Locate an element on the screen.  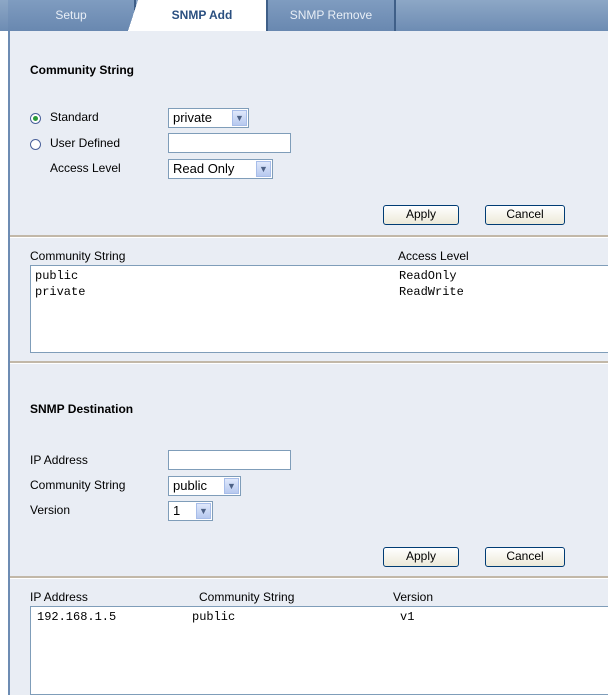
user-defined-label: User Defined is located at coordinates (85, 143).